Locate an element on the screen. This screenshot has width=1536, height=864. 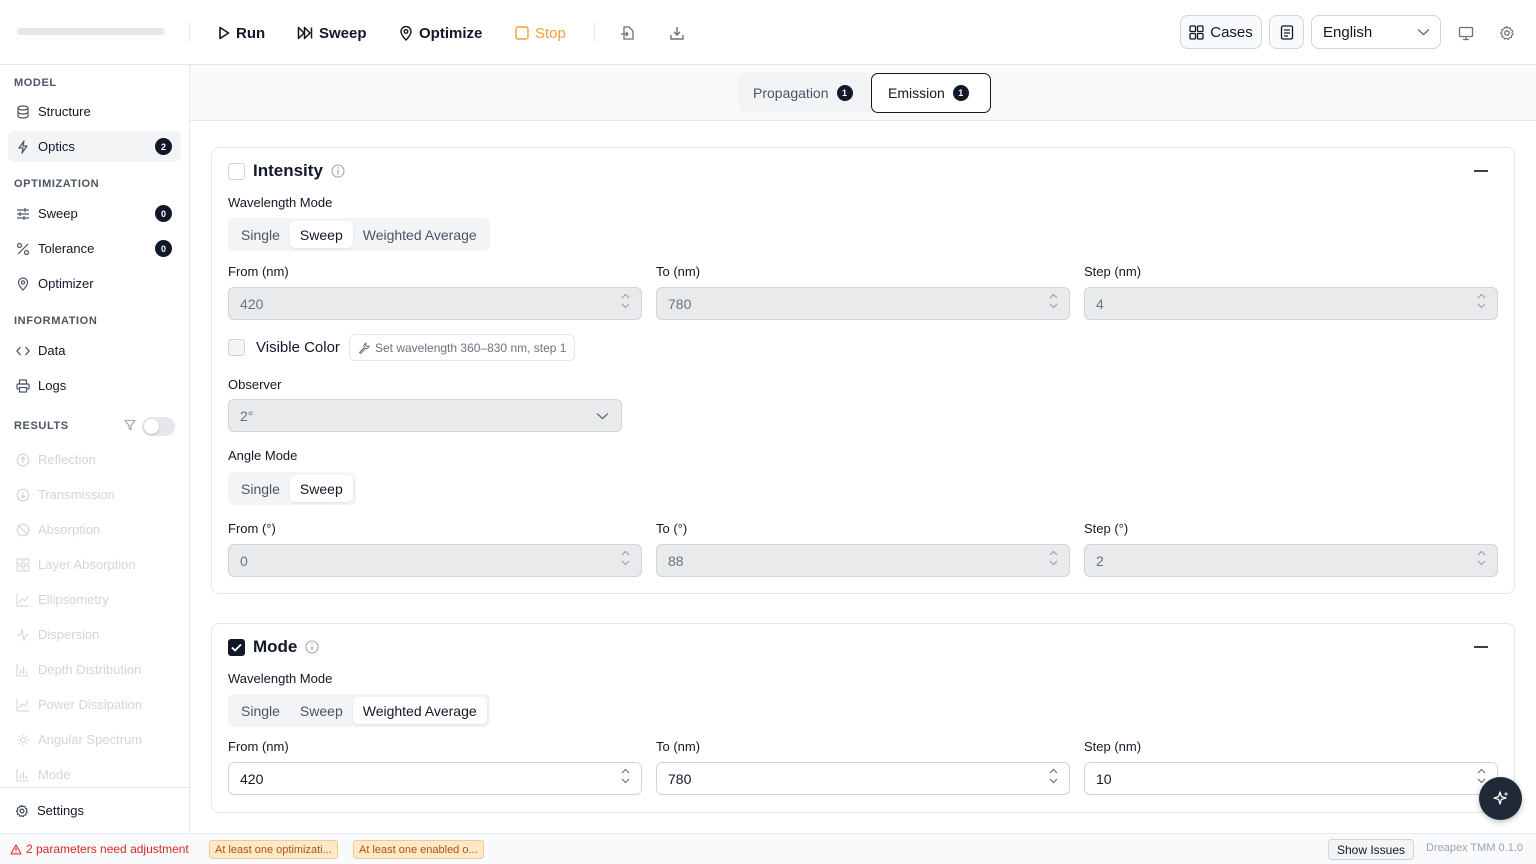
check-icon is located at coordinates (236, 647).